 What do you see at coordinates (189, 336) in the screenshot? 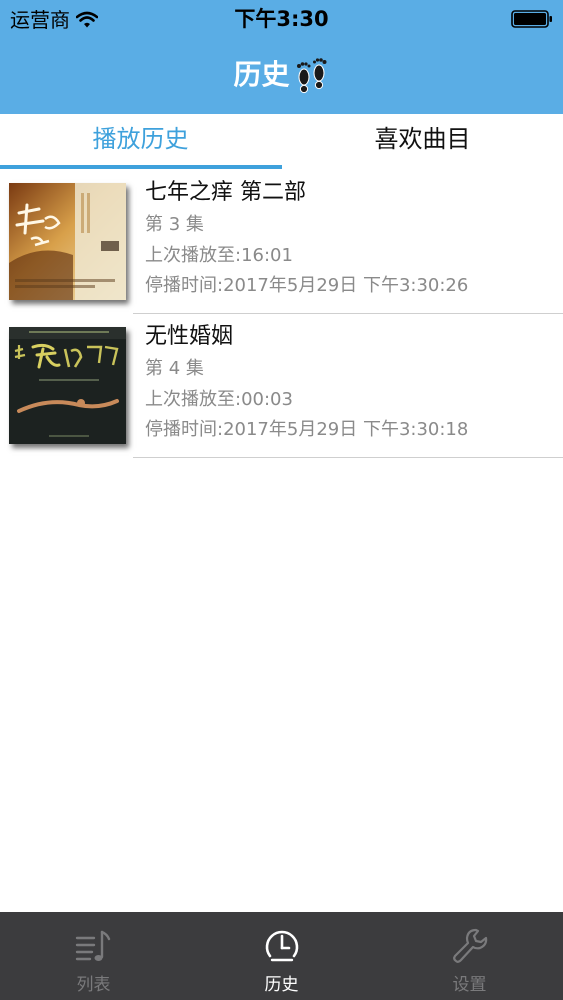
I see `item-title: 无性婚姻` at bounding box center [189, 336].